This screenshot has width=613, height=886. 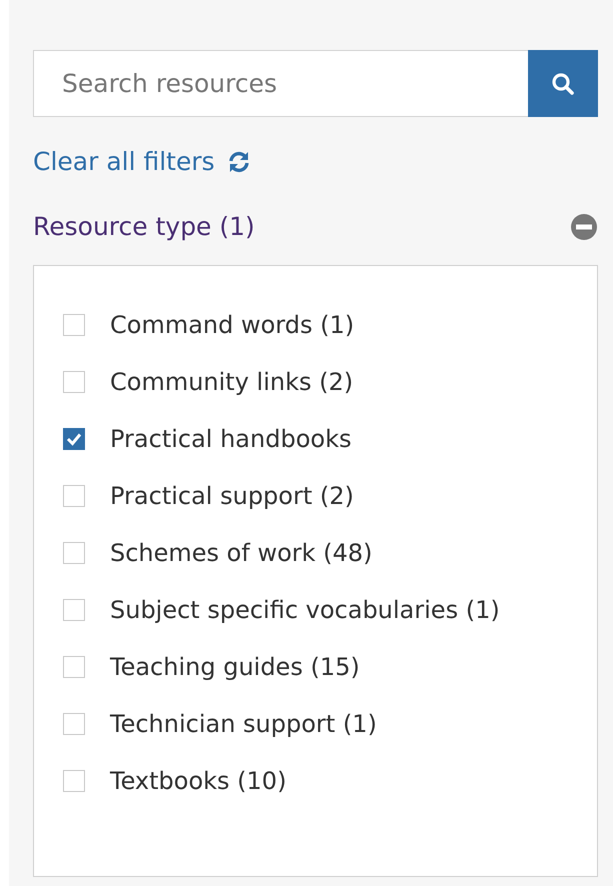 I want to click on option-label: Command words (1), so click(x=232, y=325).